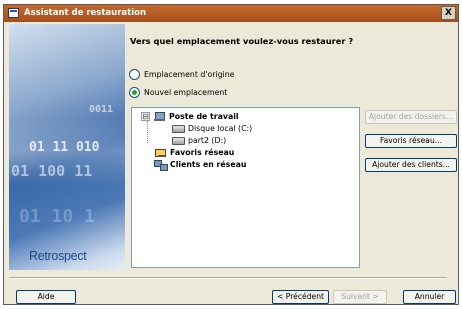 The width and height of the screenshot is (462, 309). I want to click on tree-item-disk-d: part2 (D:), so click(199, 140).